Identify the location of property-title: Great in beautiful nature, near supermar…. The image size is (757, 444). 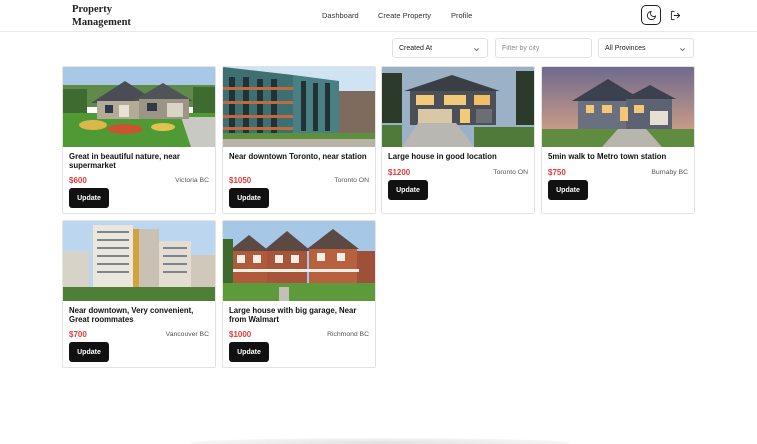
(124, 161).